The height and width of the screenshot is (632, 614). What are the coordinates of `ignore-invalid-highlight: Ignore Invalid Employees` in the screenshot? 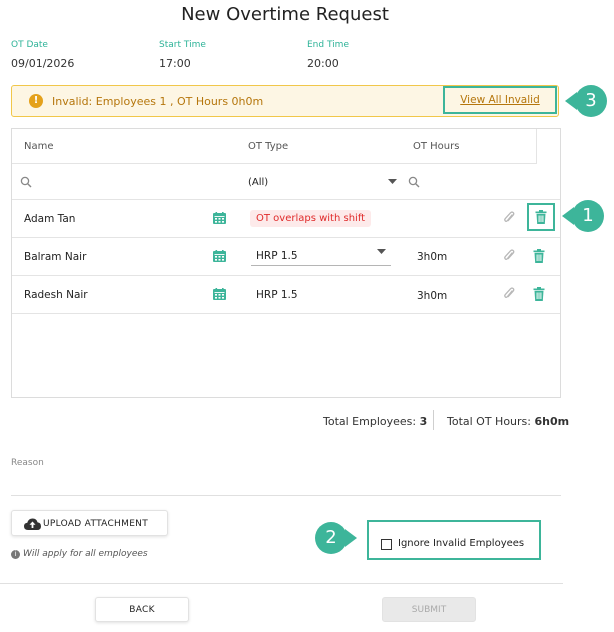 It's located at (454, 540).